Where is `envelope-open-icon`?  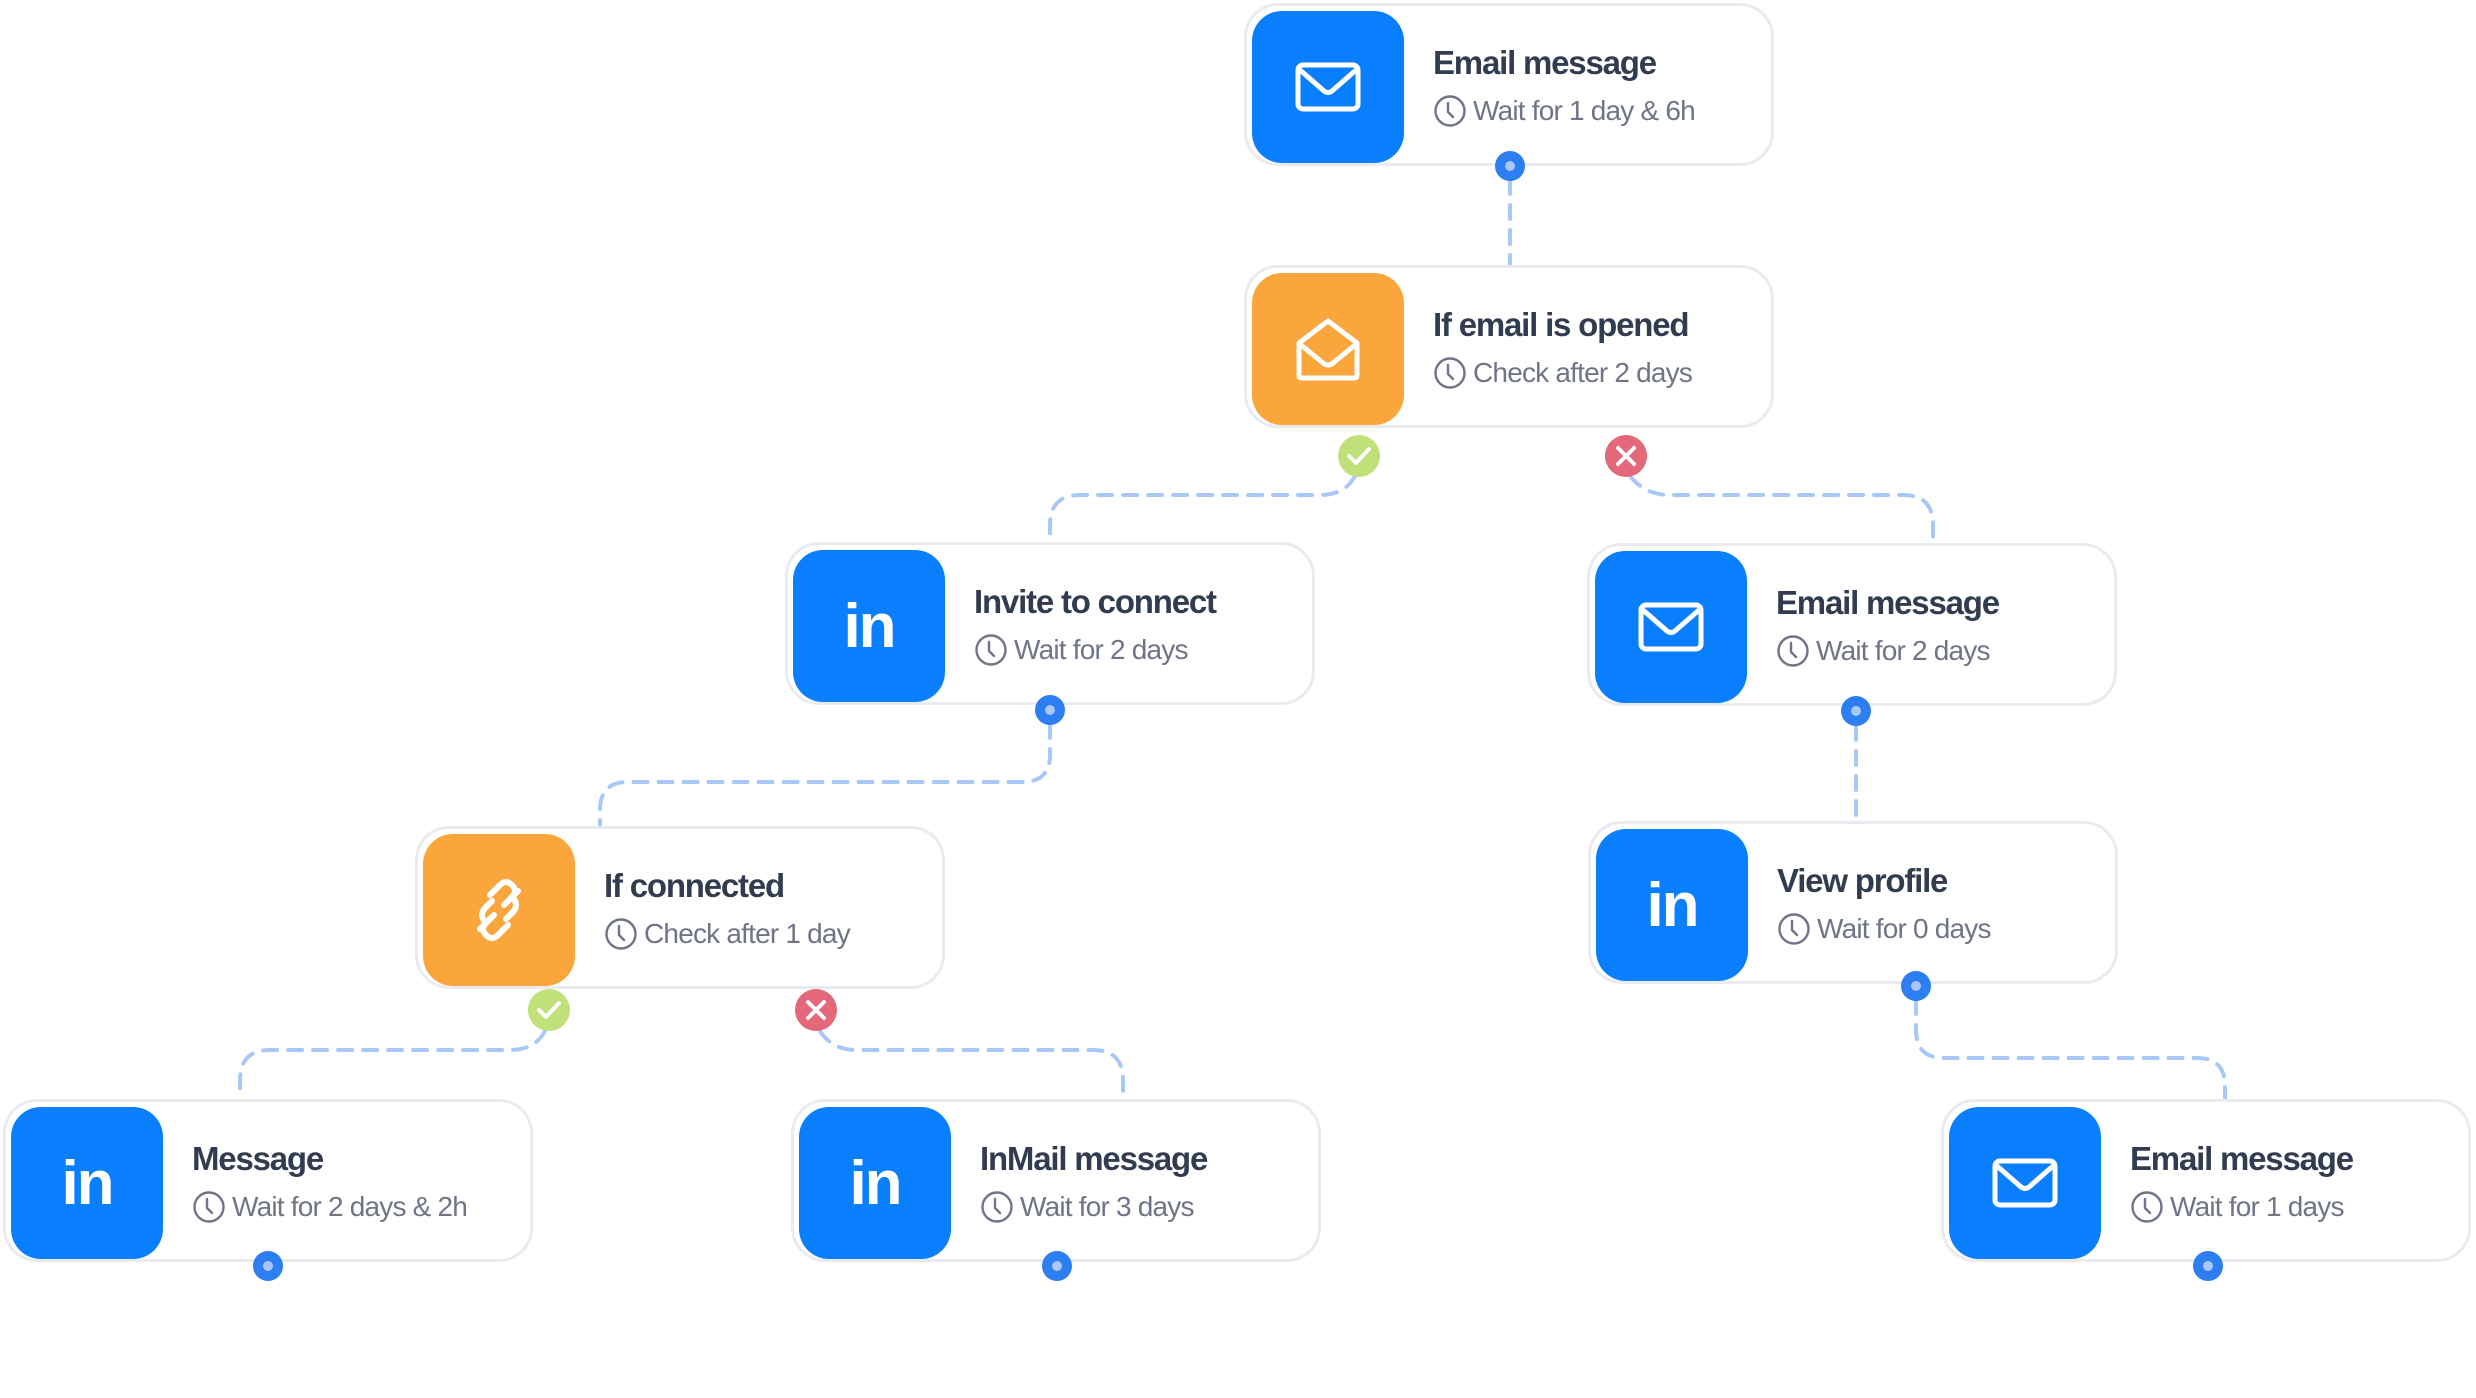
envelope-open-icon is located at coordinates (1328, 349).